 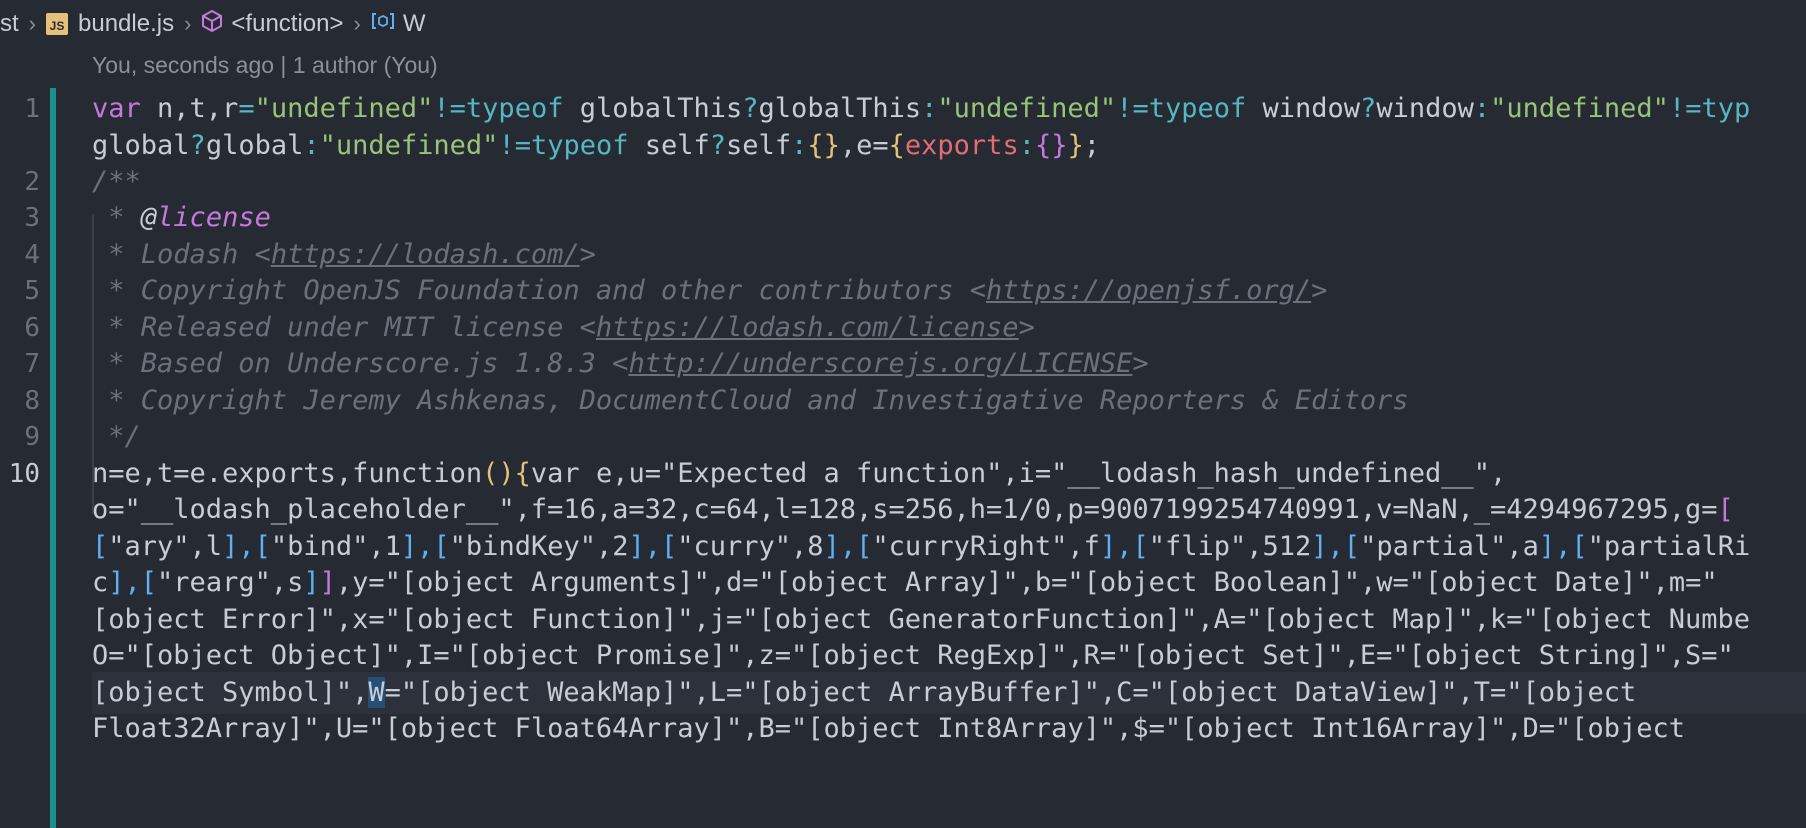 What do you see at coordinates (32, 218) in the screenshot?
I see `line-number: 3` at bounding box center [32, 218].